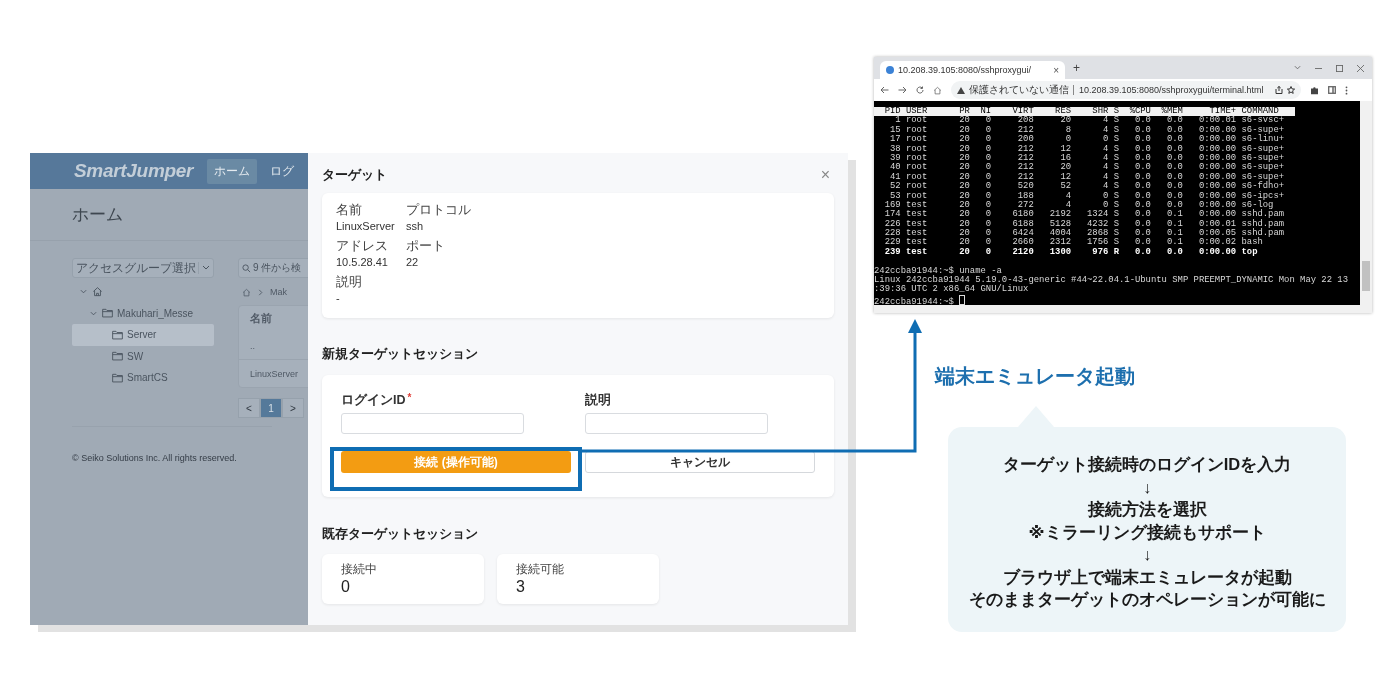 This screenshot has width=1376, height=690. What do you see at coordinates (232, 171) in the screenshot?
I see `nav-tab: ホーム` at bounding box center [232, 171].